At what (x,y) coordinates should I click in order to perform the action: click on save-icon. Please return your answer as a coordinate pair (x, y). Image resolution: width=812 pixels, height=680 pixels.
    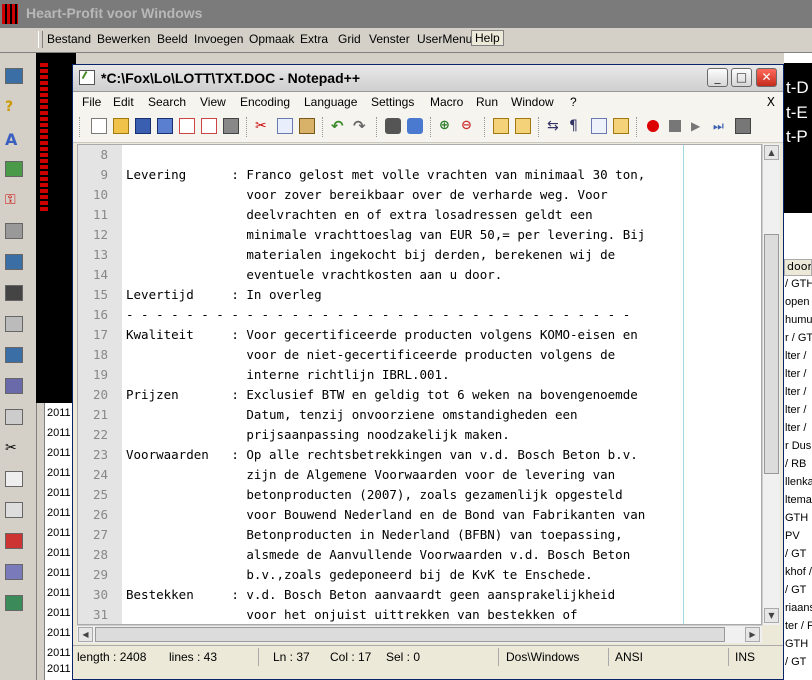
    Looking at the image, I should click on (143, 126).